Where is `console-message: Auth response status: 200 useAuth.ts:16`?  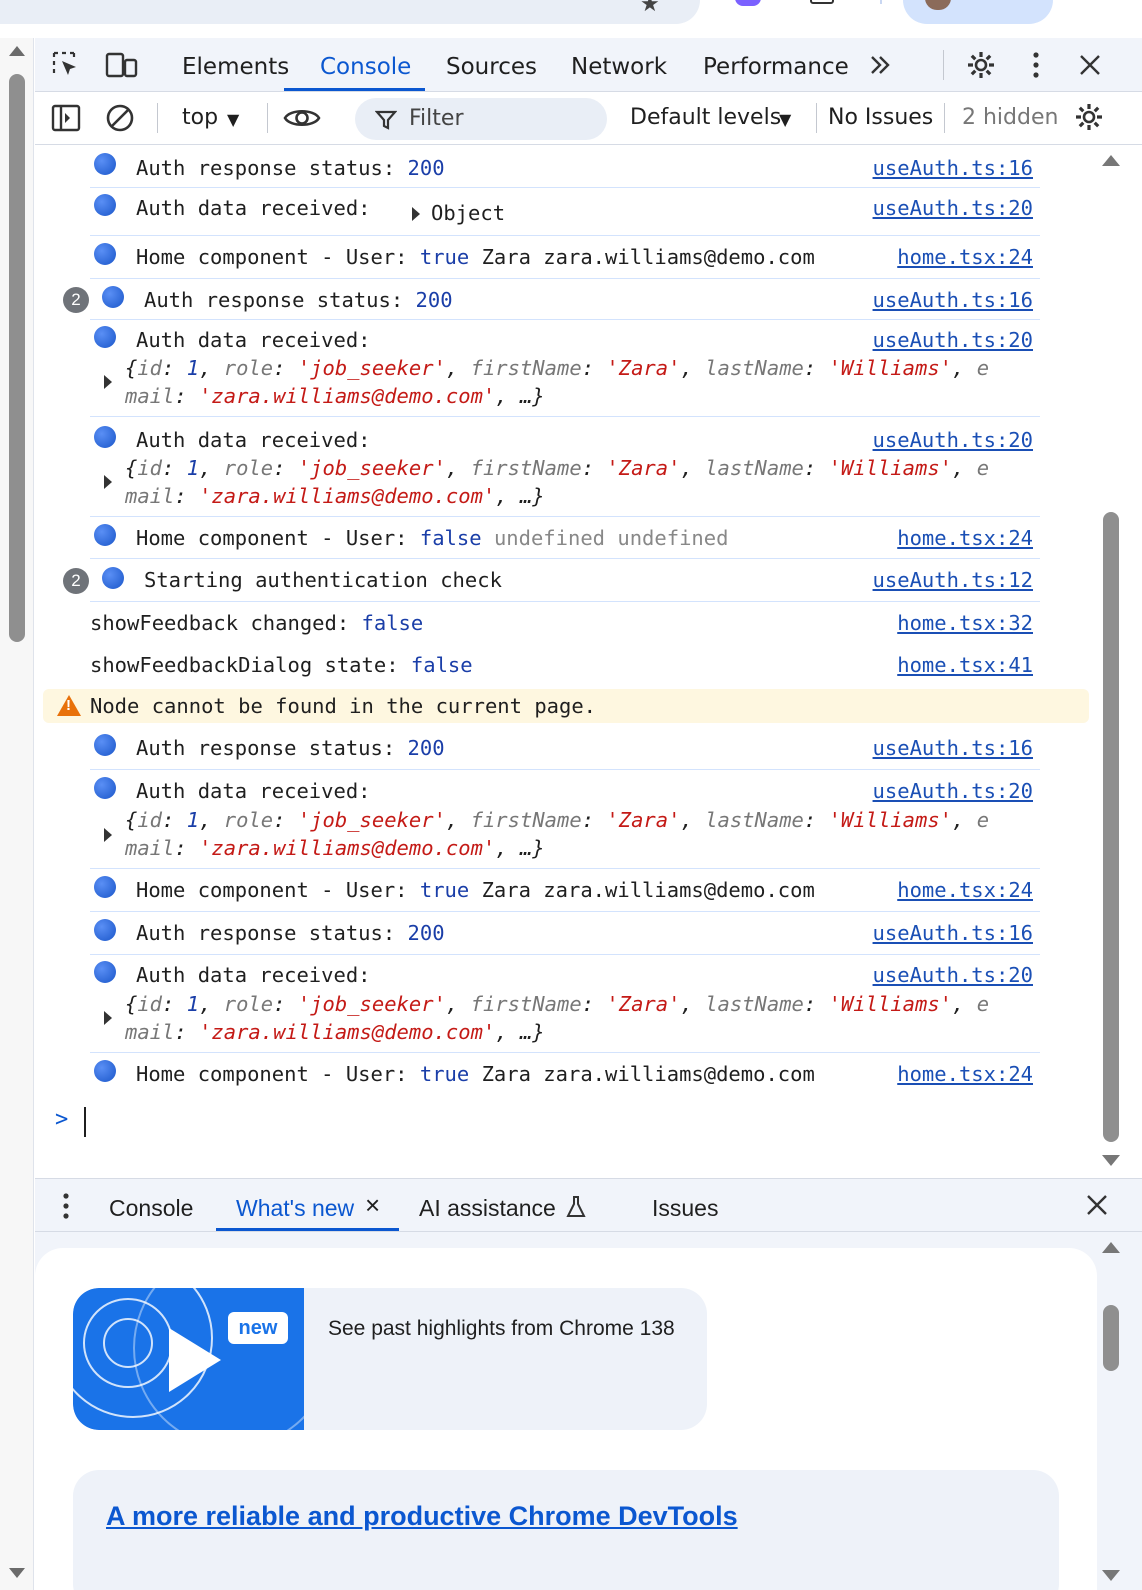
console-message: Auth response status: 200 useAuth.ts:16 is located at coordinates (565, 934).